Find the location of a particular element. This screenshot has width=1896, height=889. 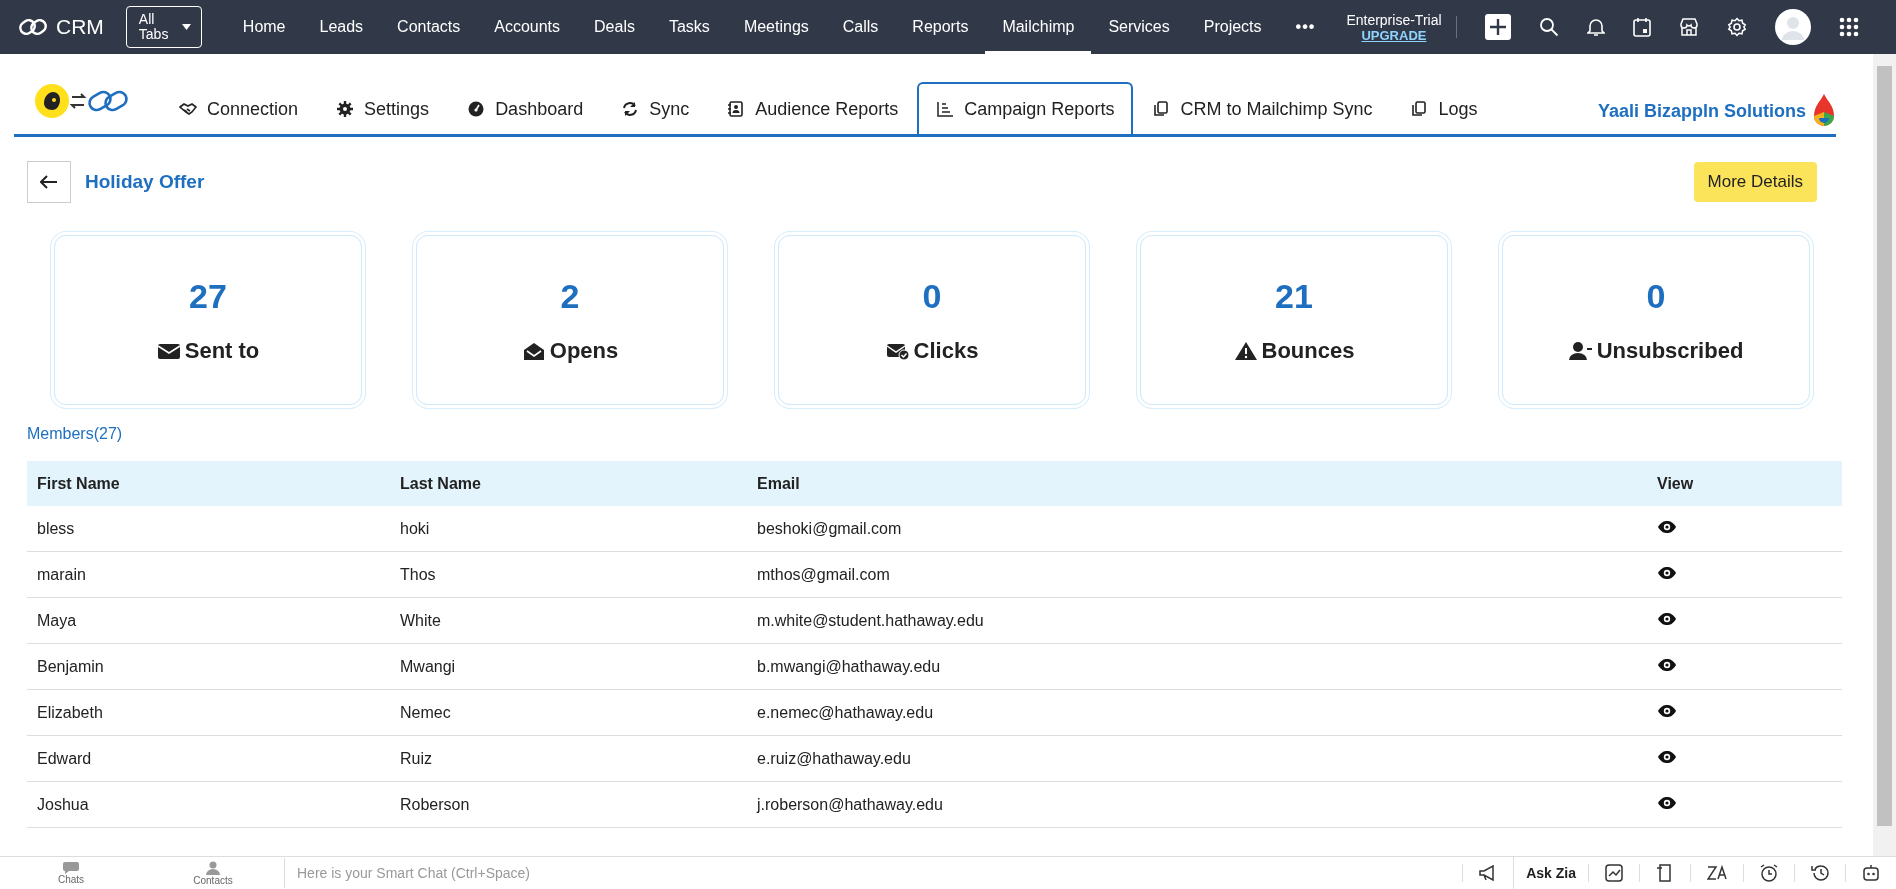

column-header: View is located at coordinates (1744, 483).